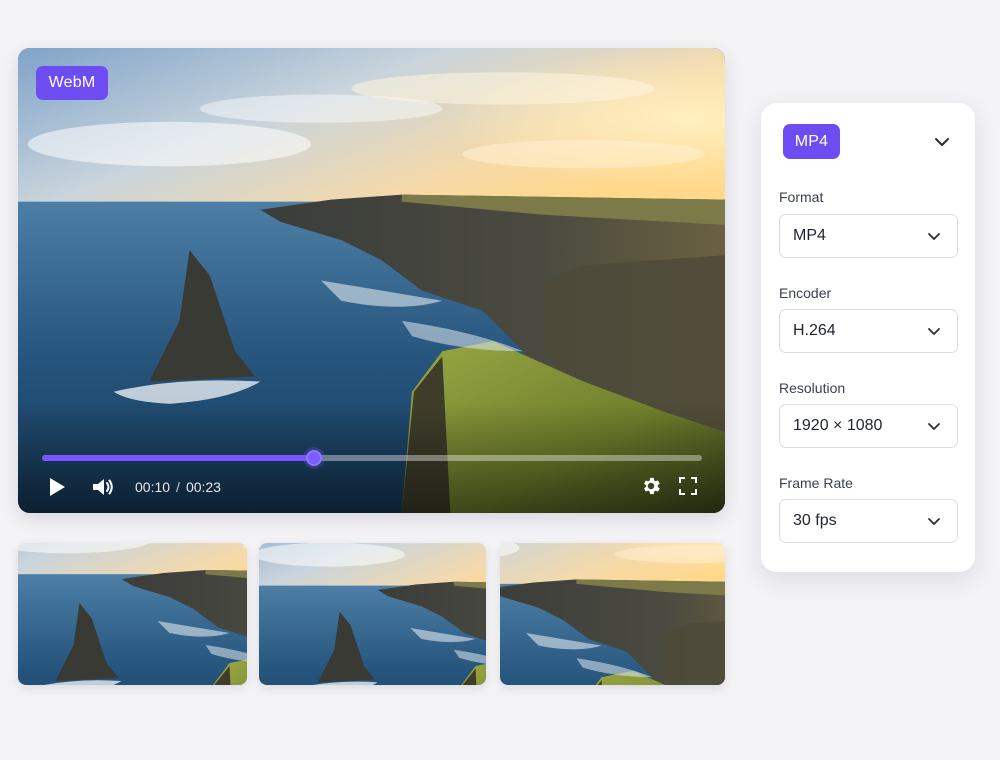  I want to click on fullscreen-button, so click(688, 486).